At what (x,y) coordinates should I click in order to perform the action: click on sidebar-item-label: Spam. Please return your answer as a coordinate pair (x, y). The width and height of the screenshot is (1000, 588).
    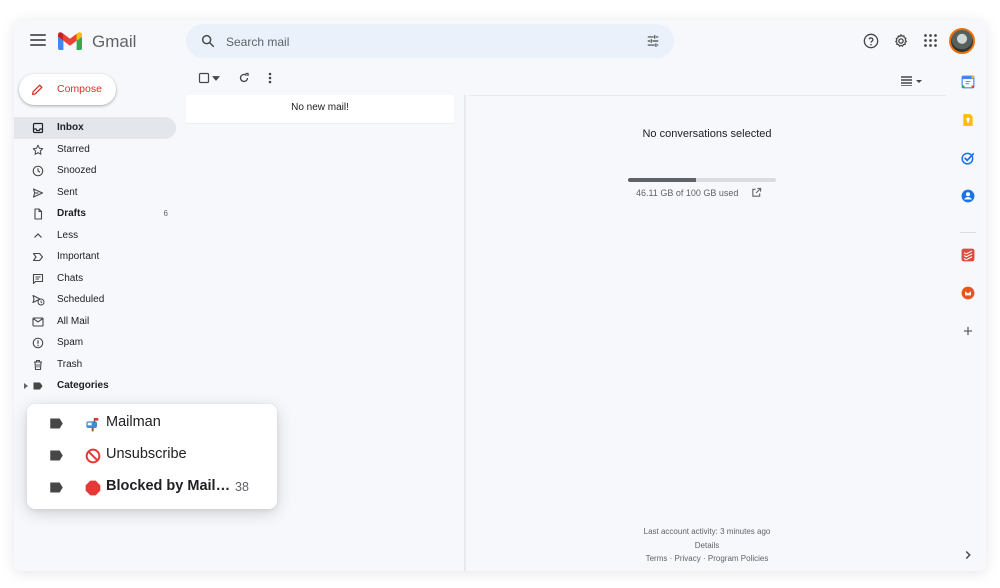
    Looking at the image, I should click on (70, 342).